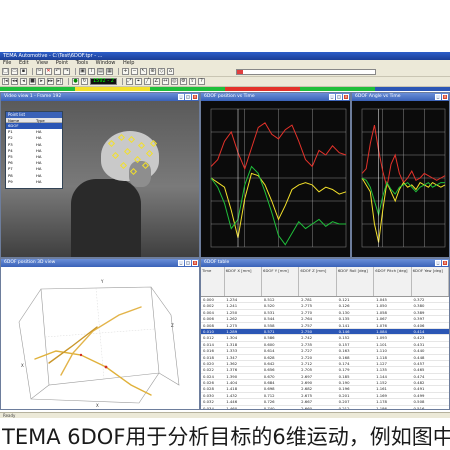 Image resolution: width=450 pixels, height=450 pixels. Describe the element at coordinates (82, 63) in the screenshot. I see `menu-tools: Tools` at that location.